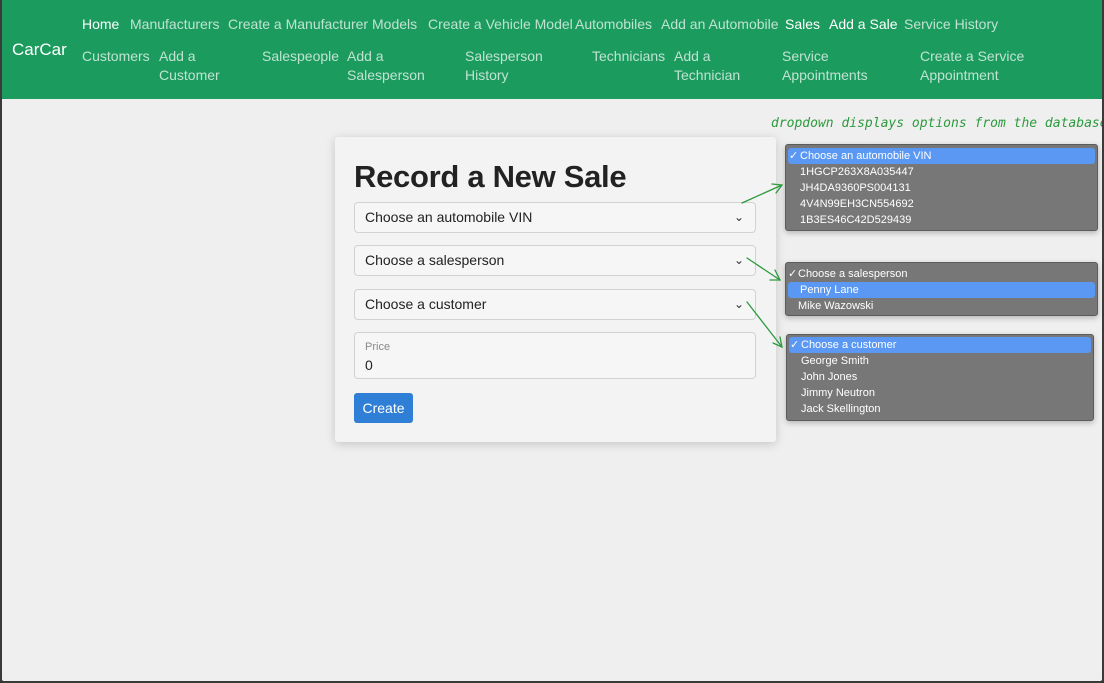  Describe the element at coordinates (762, 194) in the screenshot. I see `arrow-to-vin-dropdown` at that location.